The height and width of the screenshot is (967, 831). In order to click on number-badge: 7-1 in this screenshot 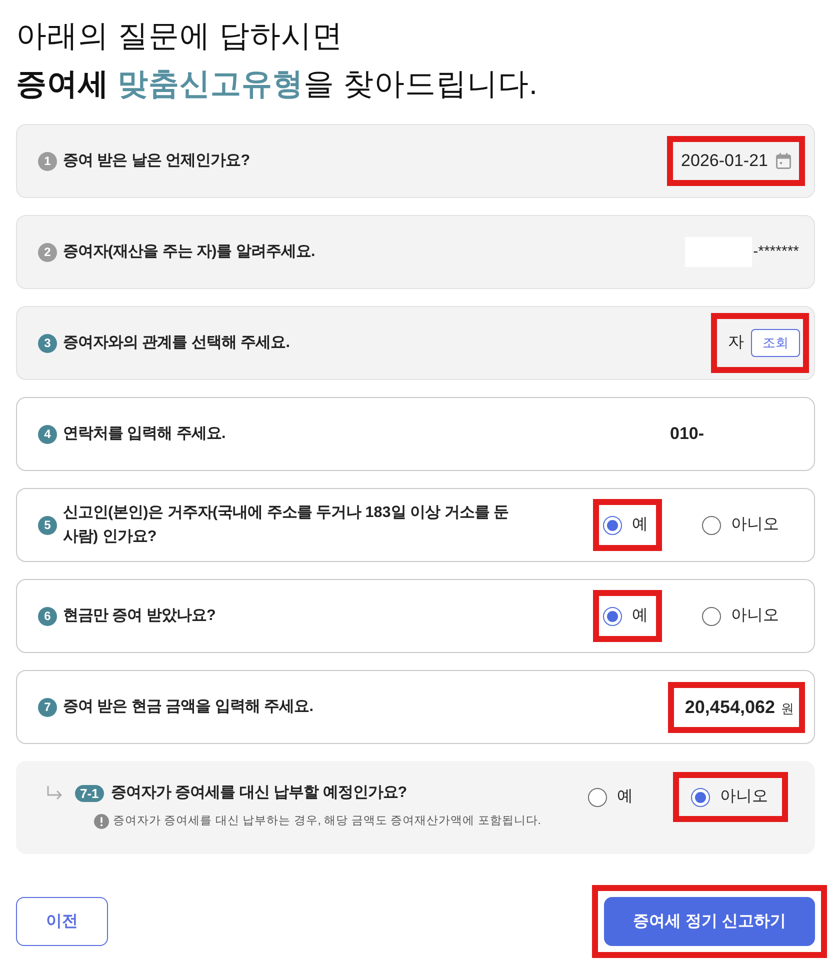, I will do `click(89, 793)`.